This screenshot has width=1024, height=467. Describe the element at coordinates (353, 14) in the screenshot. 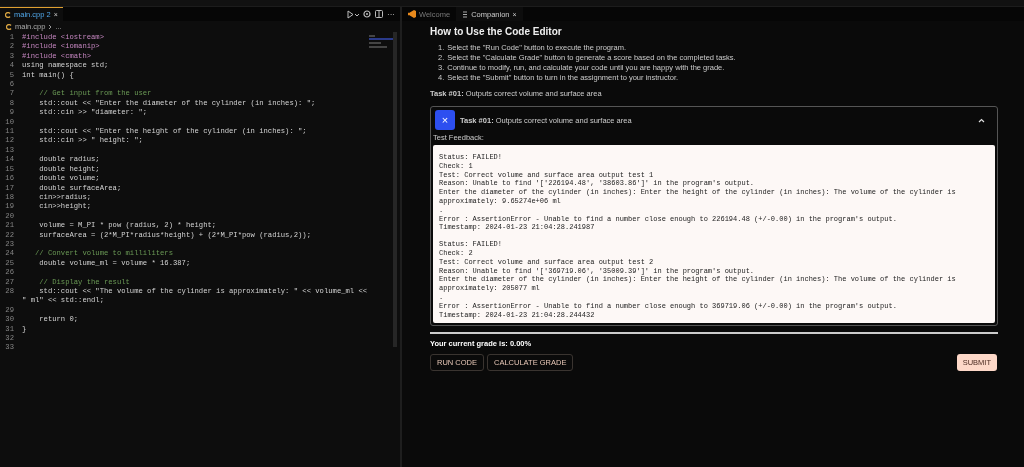

I see `run-debug-icon` at that location.